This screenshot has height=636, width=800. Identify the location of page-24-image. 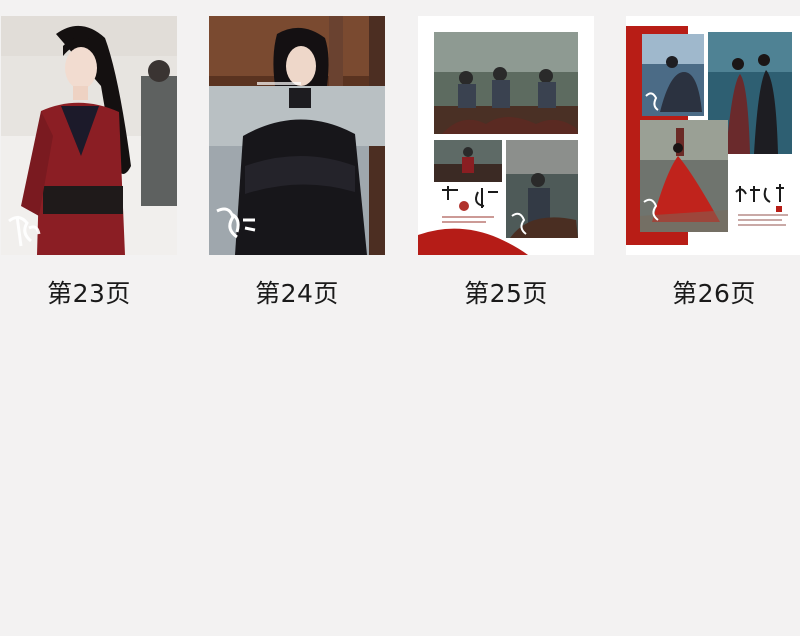
(297, 135).